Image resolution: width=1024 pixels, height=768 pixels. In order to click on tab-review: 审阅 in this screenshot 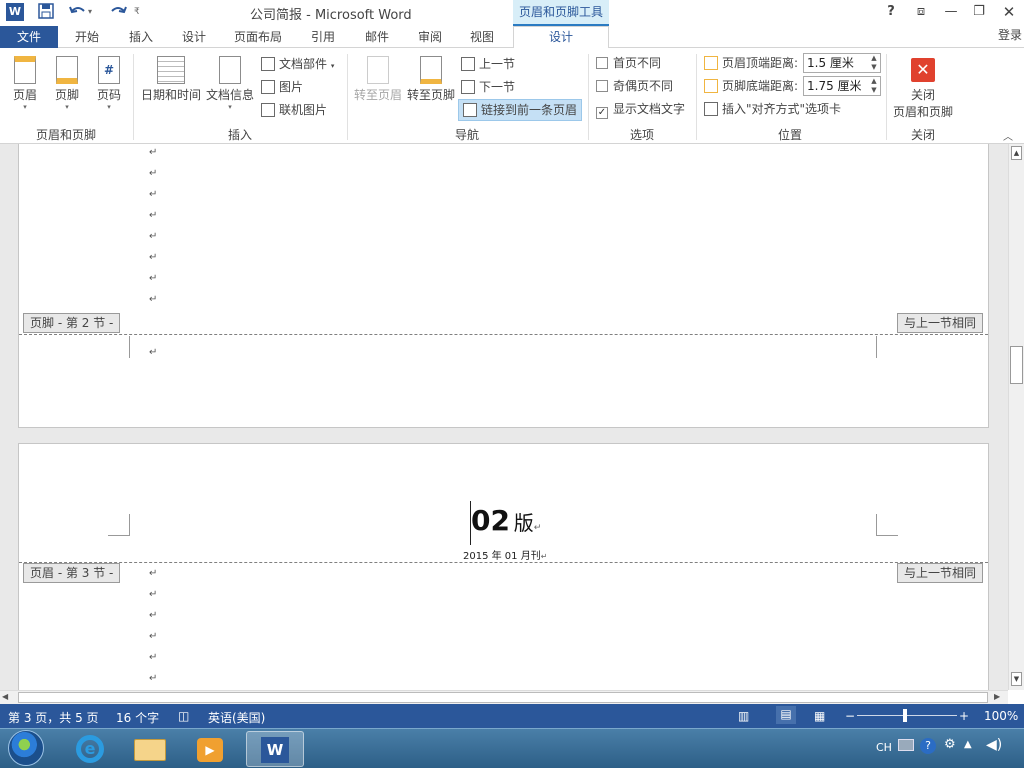, I will do `click(430, 38)`.